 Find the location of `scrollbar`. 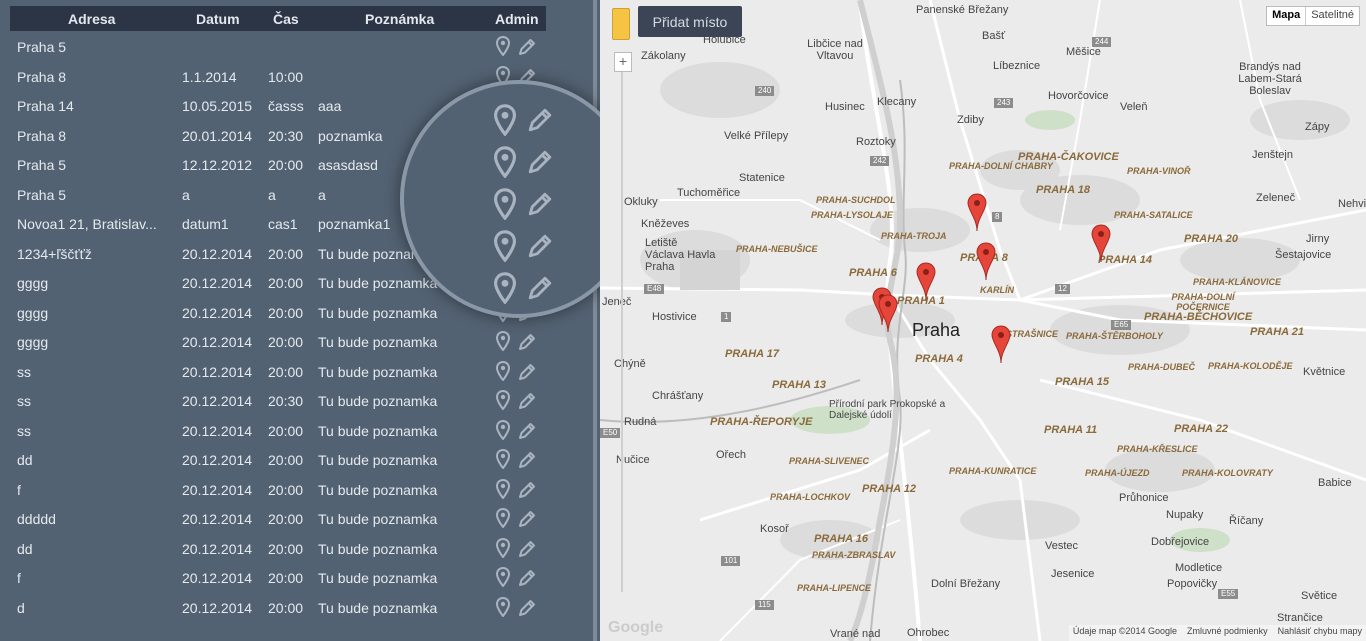

scrollbar is located at coordinates (595, 320).